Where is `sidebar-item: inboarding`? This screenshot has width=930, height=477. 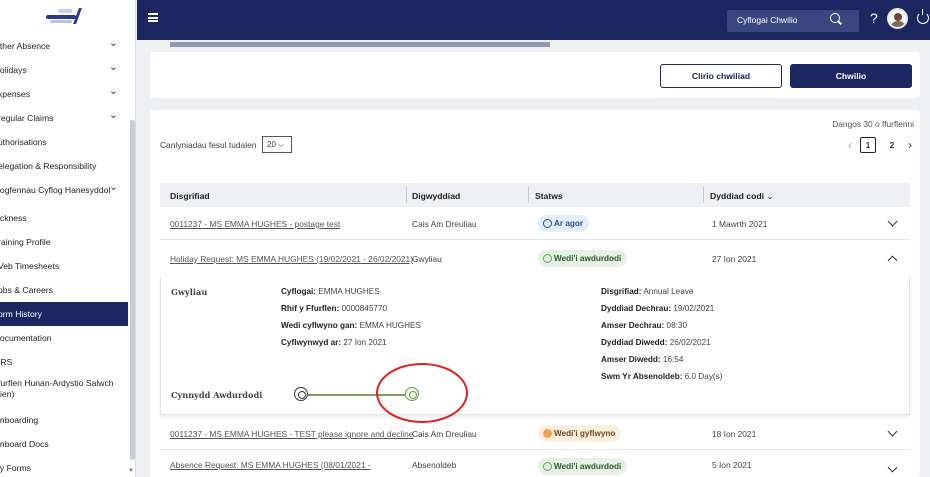
sidebar-item: inboarding is located at coordinates (64, 420).